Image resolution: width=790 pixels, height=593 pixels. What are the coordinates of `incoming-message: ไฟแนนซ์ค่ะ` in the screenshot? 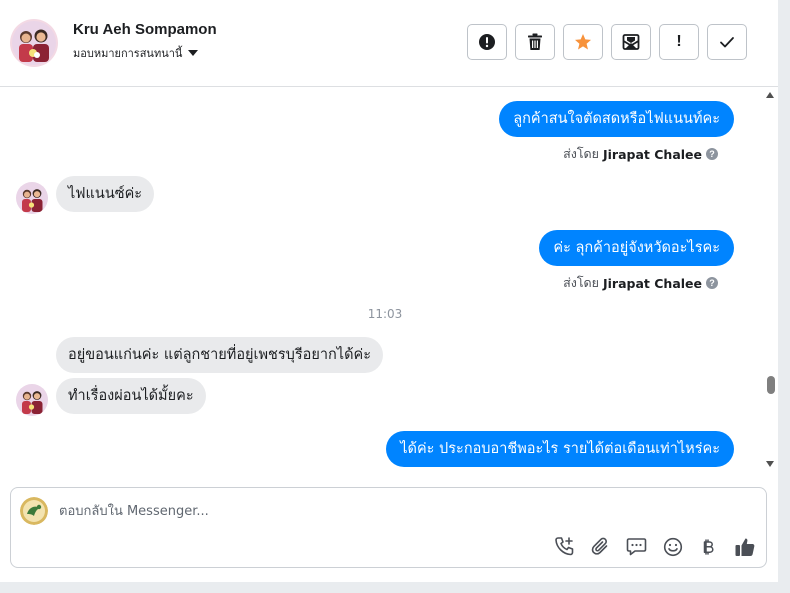 It's located at (105, 194).